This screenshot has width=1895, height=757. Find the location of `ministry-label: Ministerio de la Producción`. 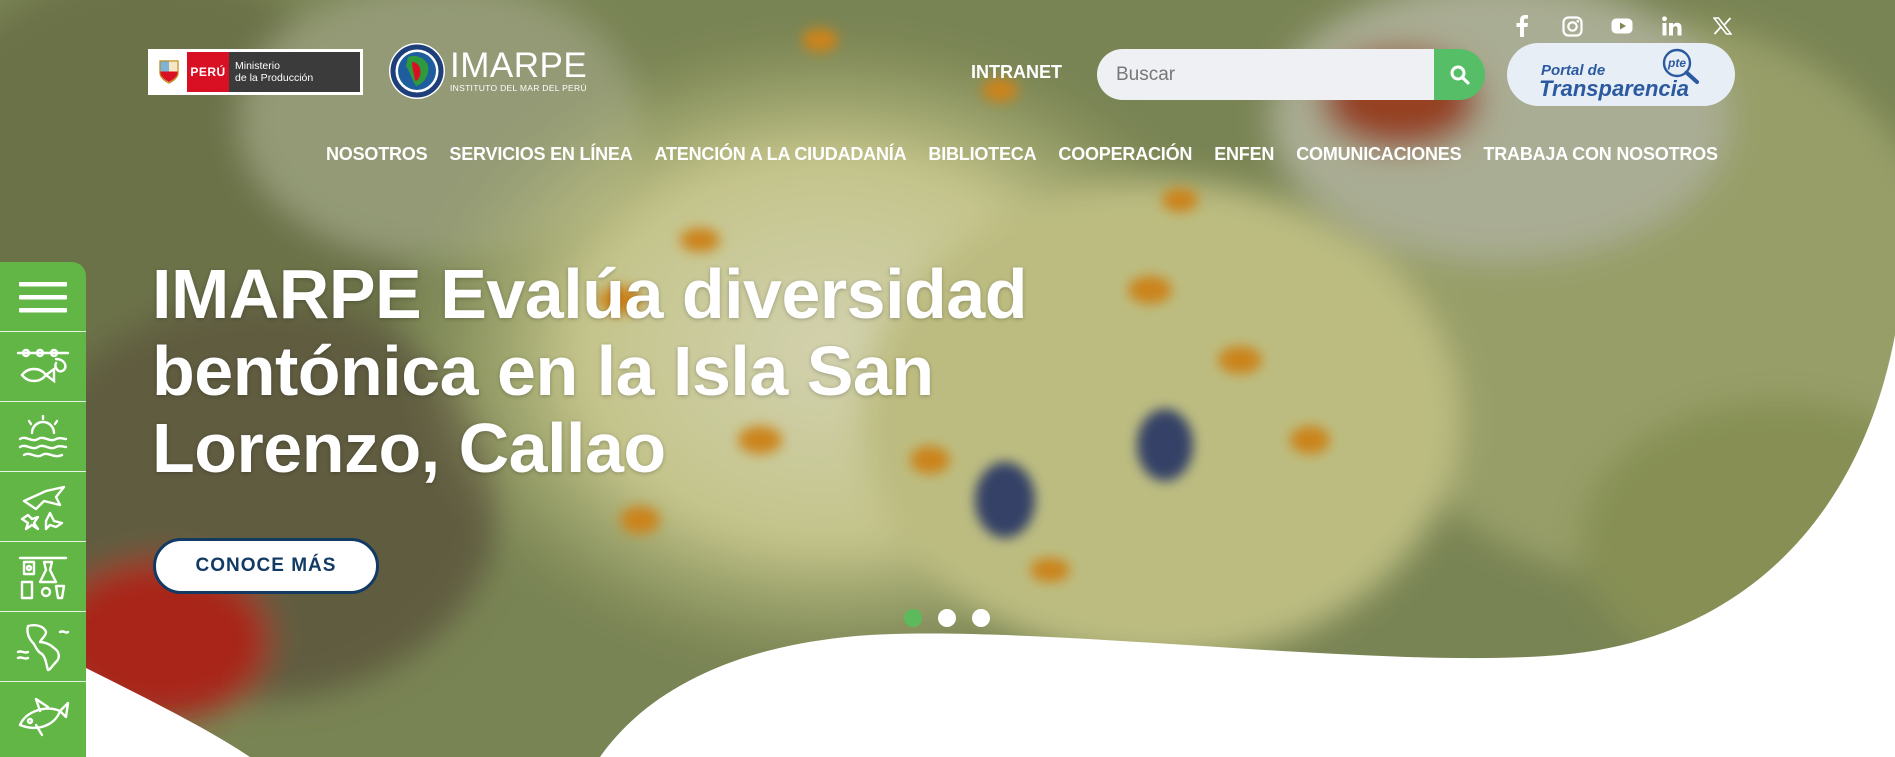

ministry-label: Ministerio de la Producción is located at coordinates (294, 72).